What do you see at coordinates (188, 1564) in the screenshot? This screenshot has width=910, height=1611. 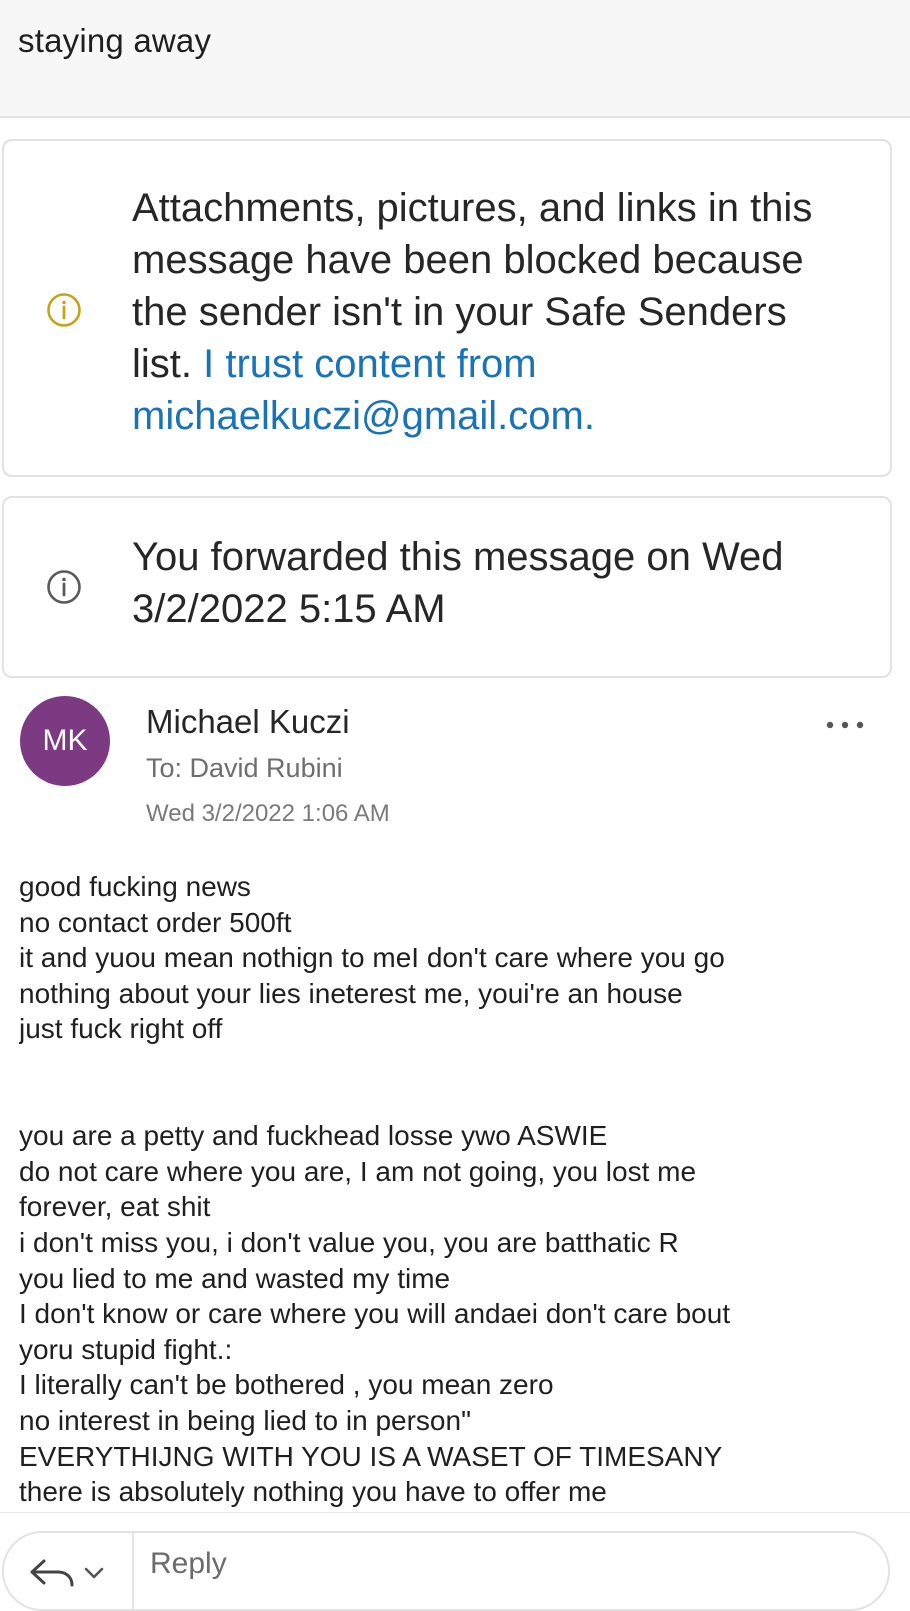 I see `reply-input: Reply` at bounding box center [188, 1564].